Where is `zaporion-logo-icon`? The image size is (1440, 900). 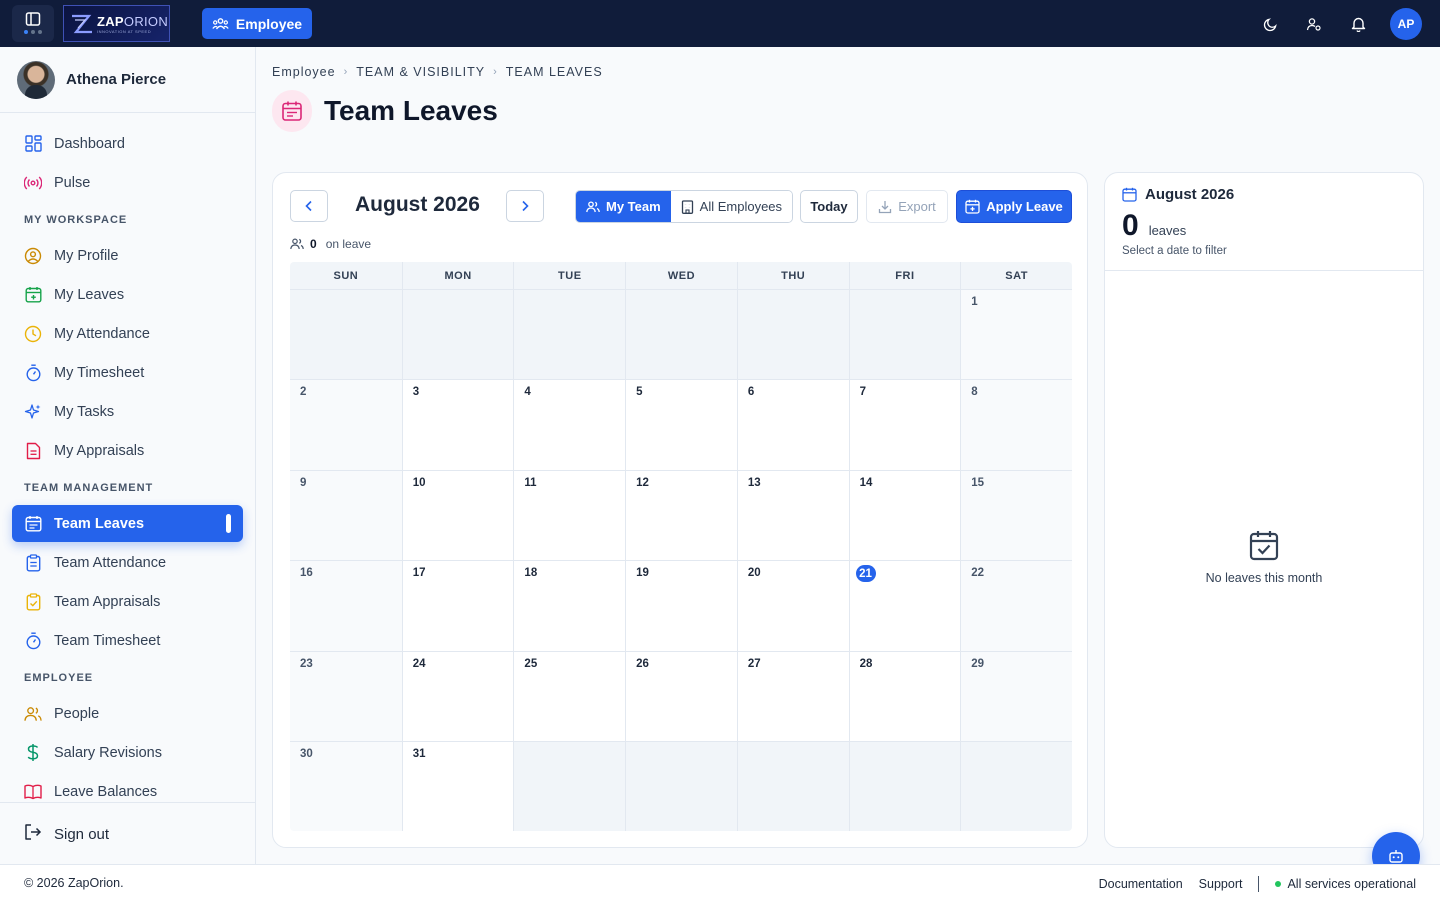 zaporion-logo-icon is located at coordinates (82, 23).